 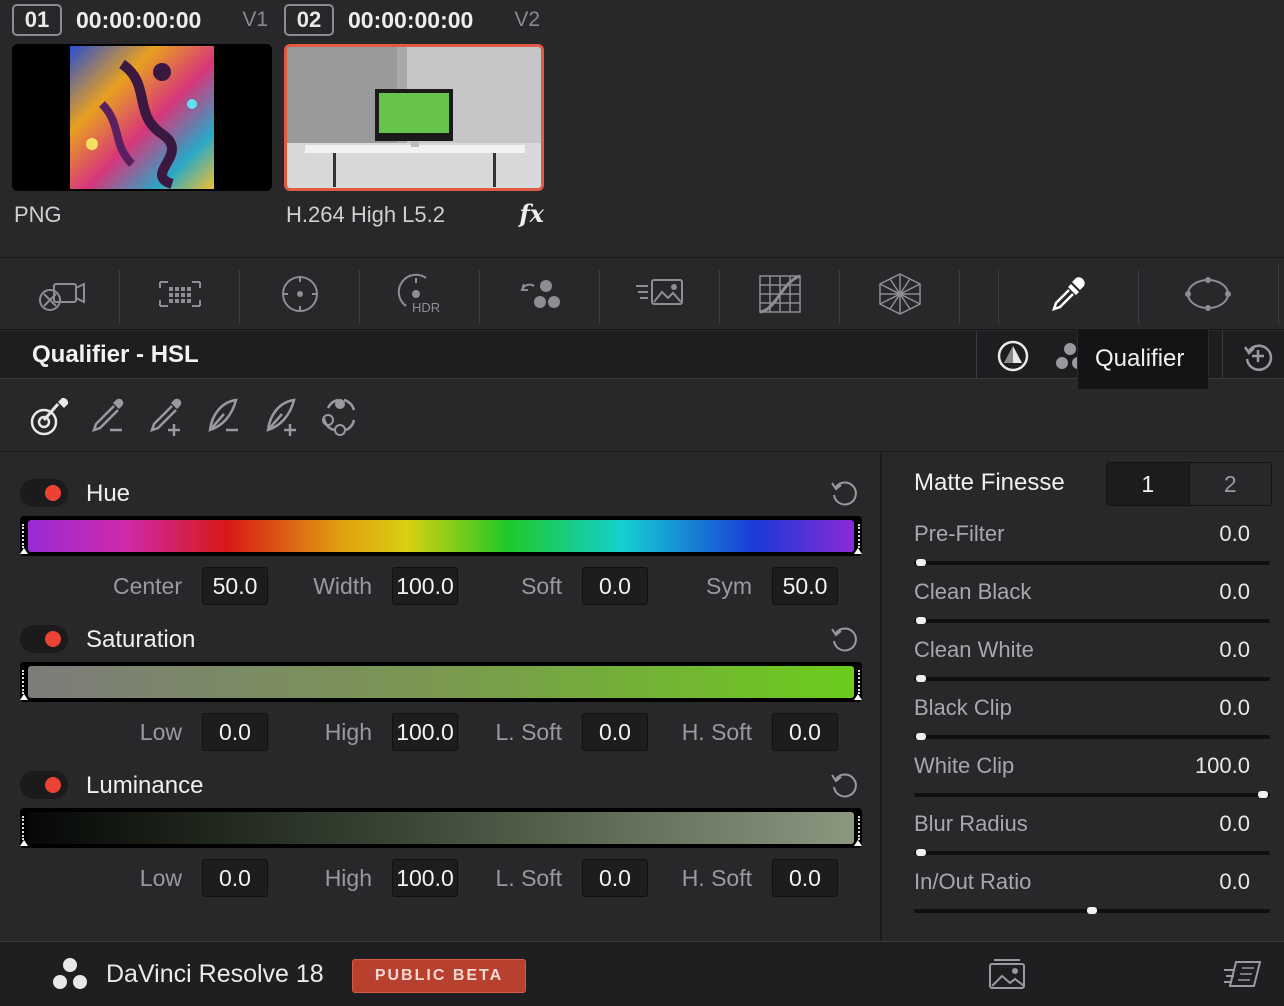 What do you see at coordinates (38, 214) in the screenshot?
I see `clip-codec: PNG` at bounding box center [38, 214].